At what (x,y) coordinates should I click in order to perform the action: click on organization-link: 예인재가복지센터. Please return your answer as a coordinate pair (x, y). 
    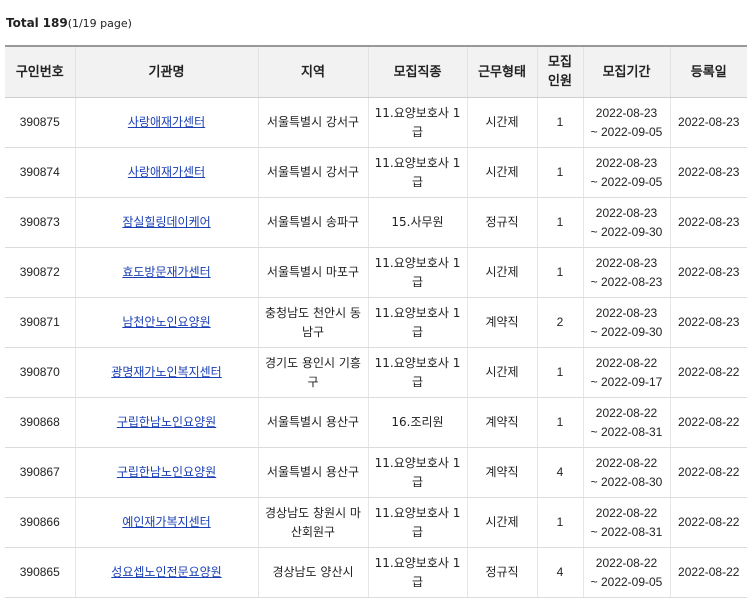
    Looking at the image, I should click on (166, 522).